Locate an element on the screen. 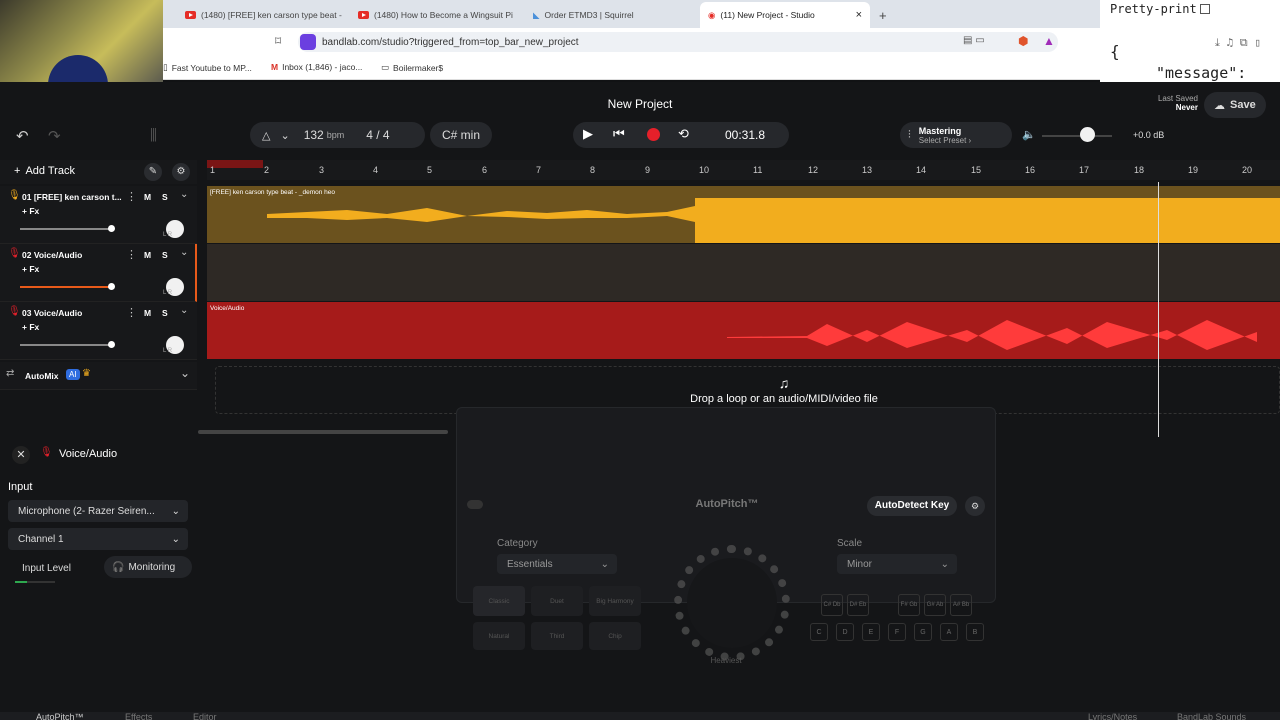  automix-row: ⇄ AutoMix AI ♛ ⌄ is located at coordinates (98, 376).